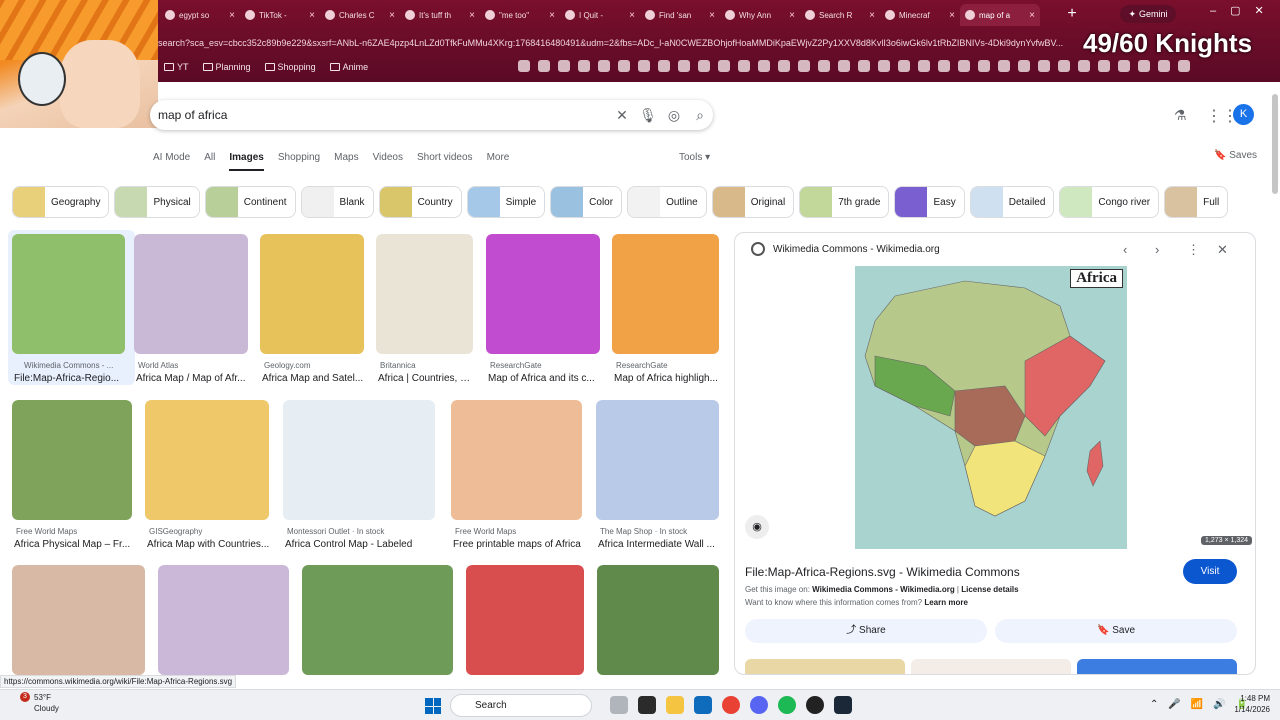 This screenshot has height=720, width=1280. Describe the element at coordinates (521, 705) in the screenshot. I see `taskbar-search: Search` at that location.